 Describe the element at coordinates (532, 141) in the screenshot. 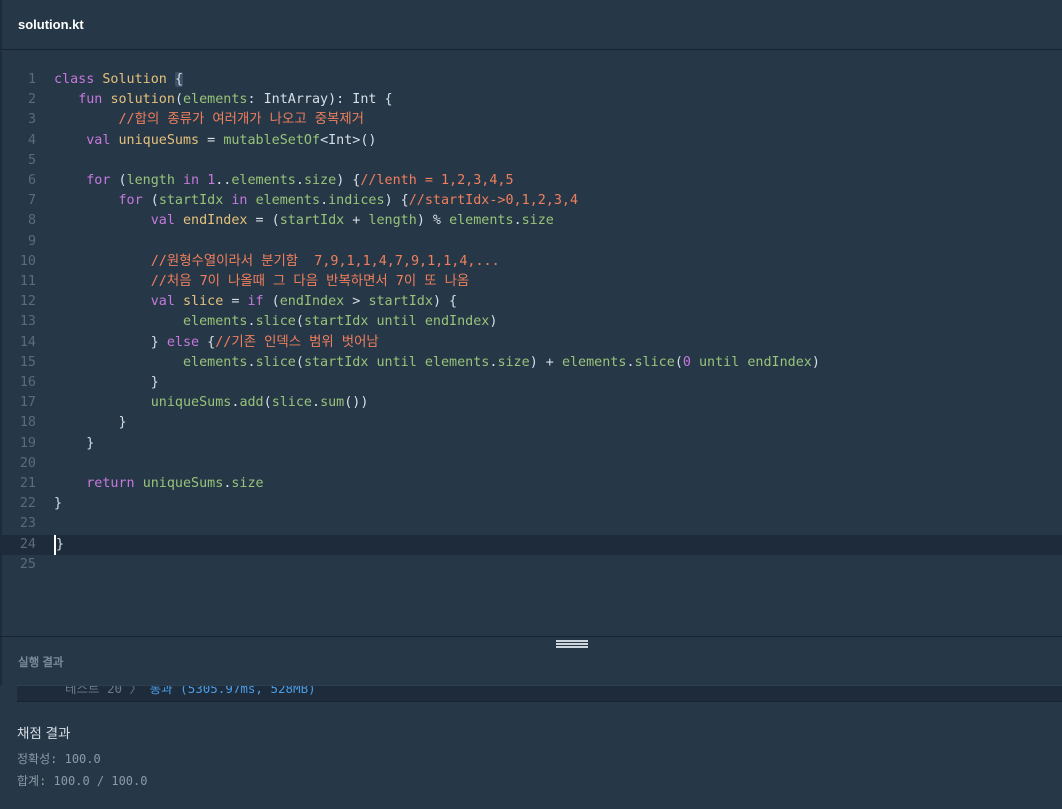

I see `code-line: 4 val uniqueSums = mutableSetOf<Int>()` at that location.